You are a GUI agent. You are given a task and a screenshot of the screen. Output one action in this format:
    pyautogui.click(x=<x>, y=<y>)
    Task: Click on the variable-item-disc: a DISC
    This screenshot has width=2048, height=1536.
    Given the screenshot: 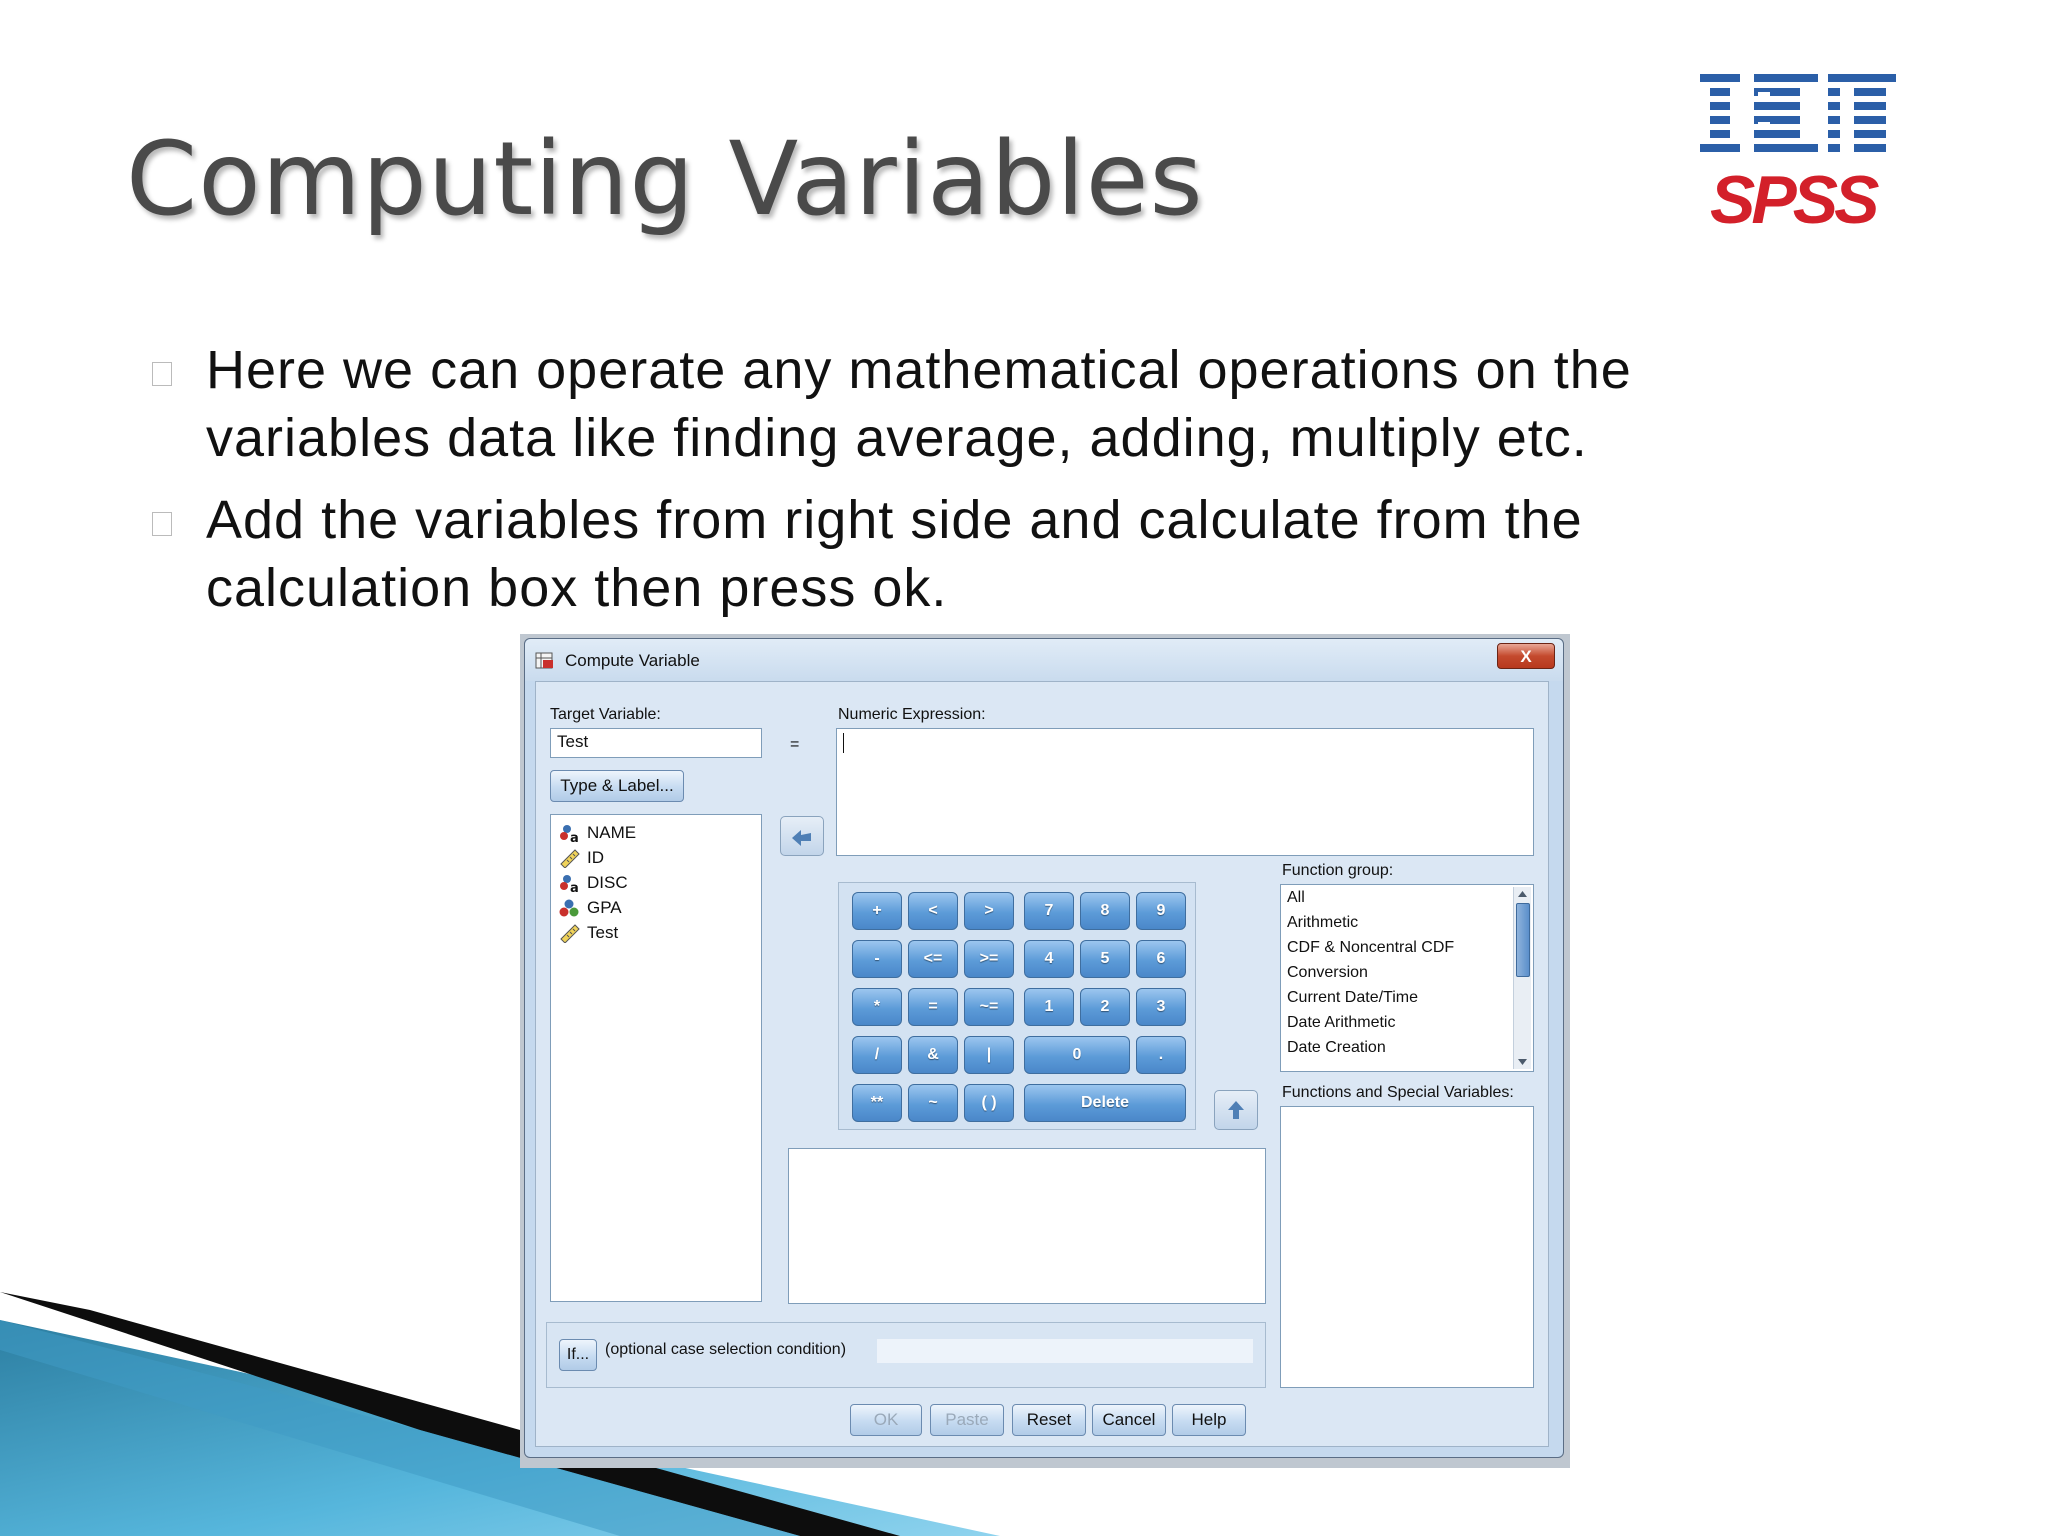 What is the action you would take?
    pyautogui.click(x=593, y=883)
    